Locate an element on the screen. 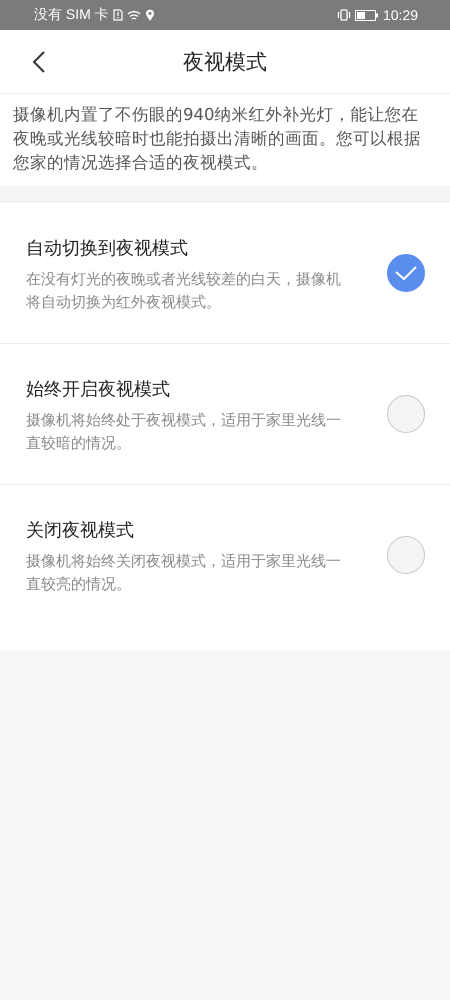 The height and width of the screenshot is (1000, 450). checkmark-icon is located at coordinates (406, 272).